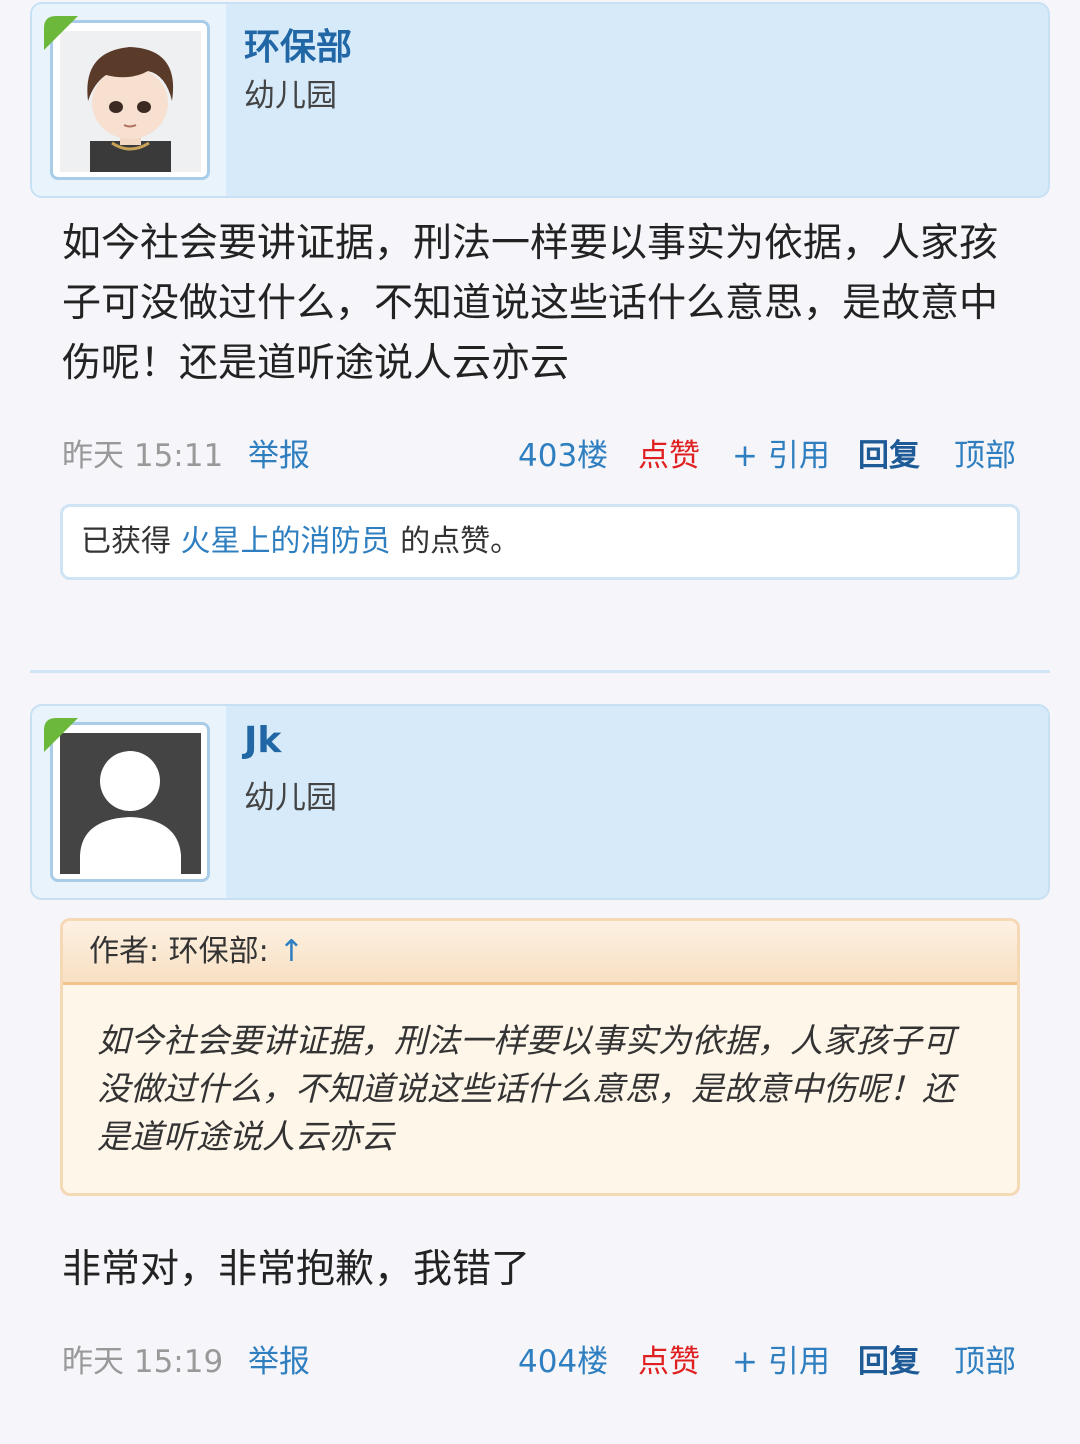 This screenshot has height=1444, width=1080. Describe the element at coordinates (143, 1362) in the screenshot. I see `post-time: 昨天 15:19` at that location.